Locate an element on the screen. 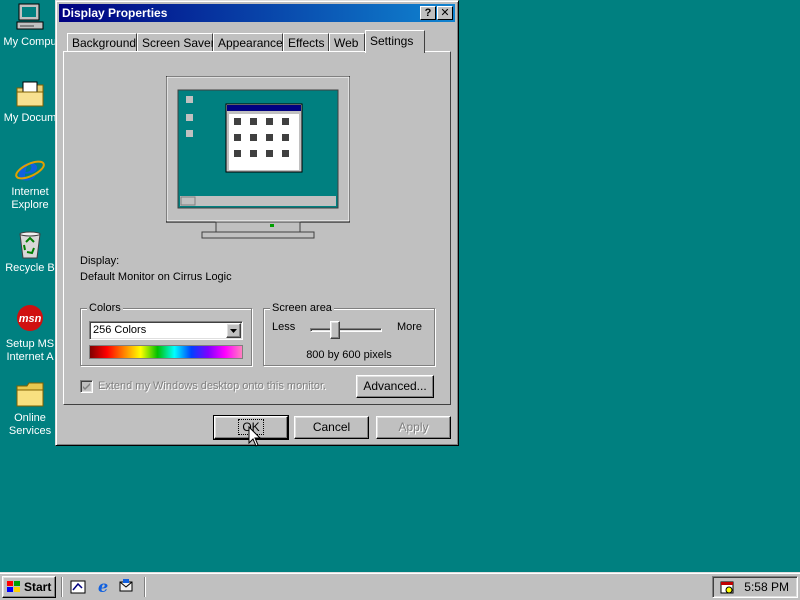 This screenshot has height=600, width=800. msn-icon: msn is located at coordinates (30, 320).